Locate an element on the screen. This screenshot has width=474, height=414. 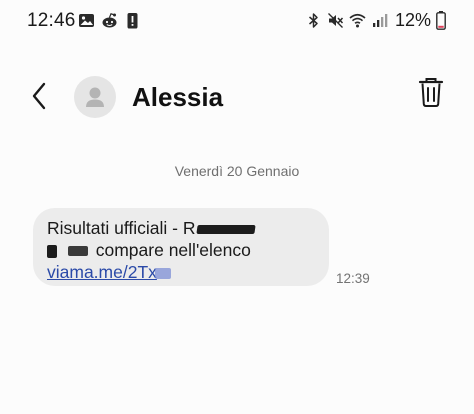
message-line-2: compare nell'elenco is located at coordinates (181, 250).